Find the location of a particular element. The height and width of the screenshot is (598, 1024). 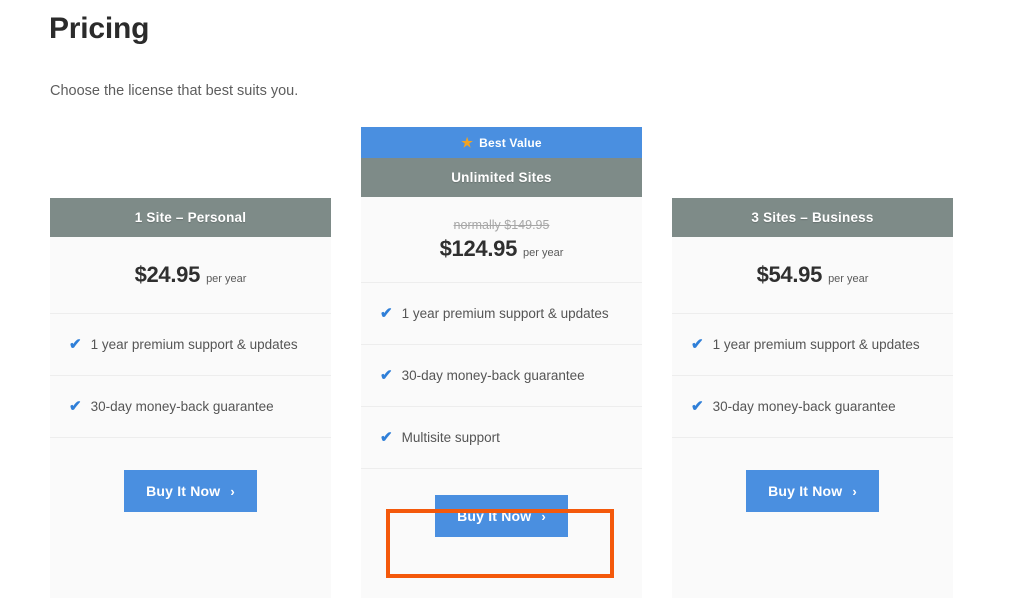

buy-it-now-button-business: Buy It Now › is located at coordinates (812, 491).